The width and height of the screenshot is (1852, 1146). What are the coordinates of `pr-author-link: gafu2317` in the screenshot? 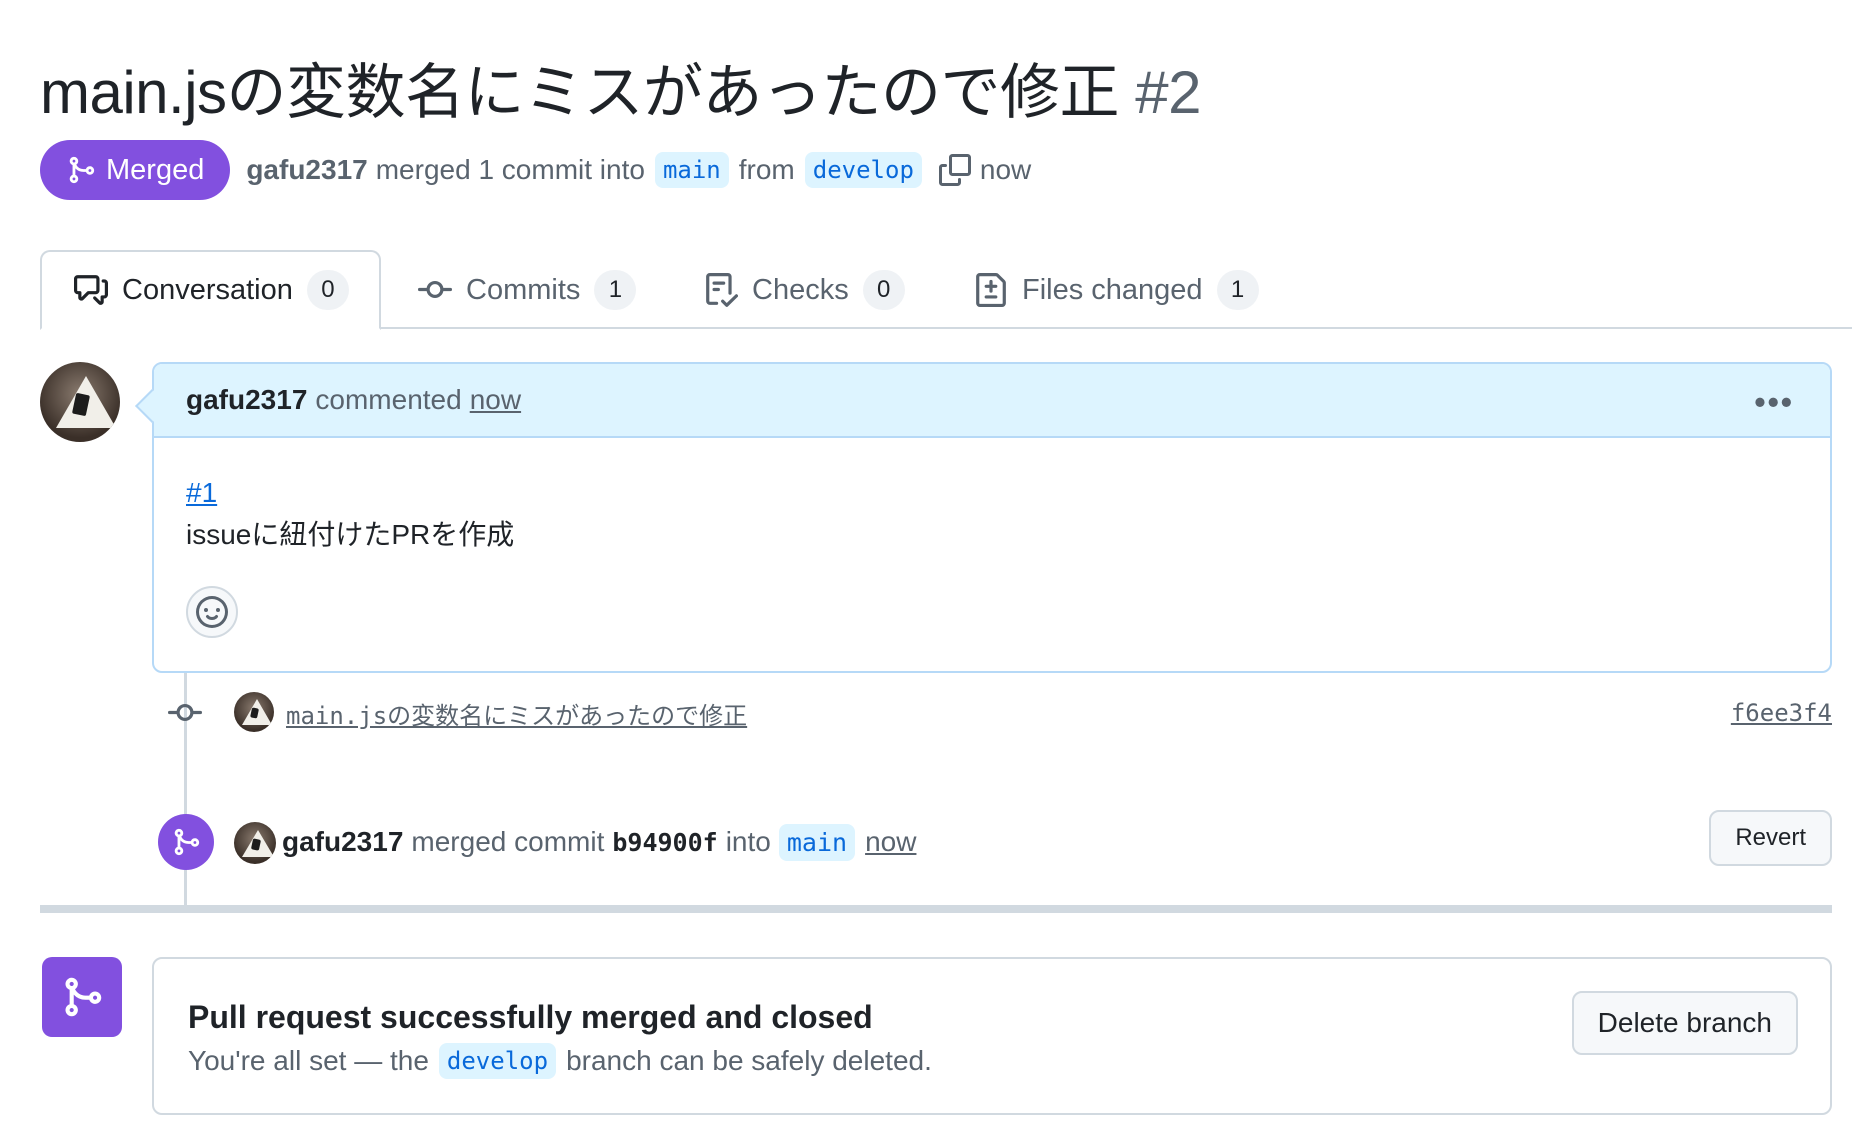 It's located at (306, 170).